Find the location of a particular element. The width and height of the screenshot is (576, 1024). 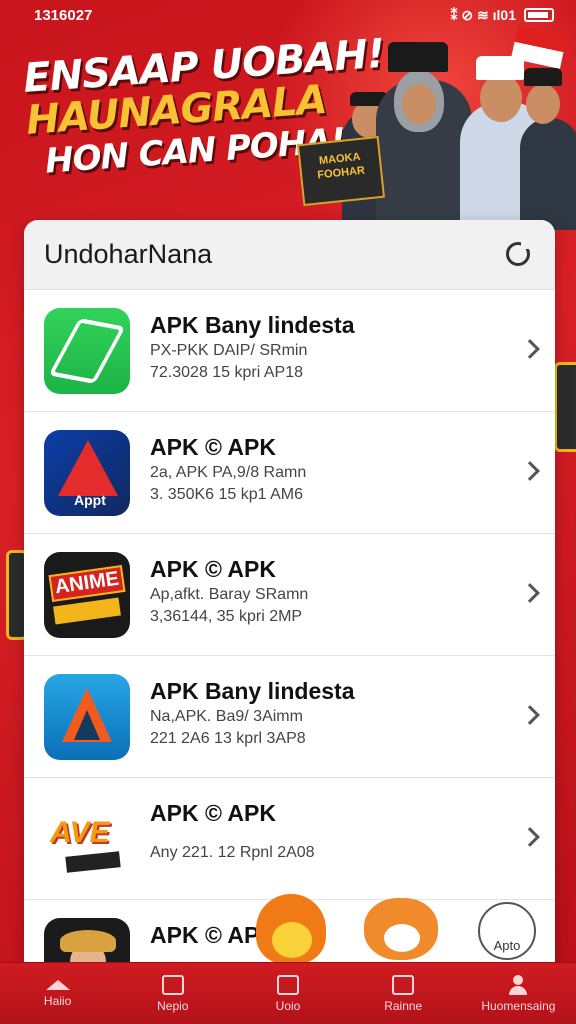

blue-orange-a-icon is located at coordinates (87, 716).